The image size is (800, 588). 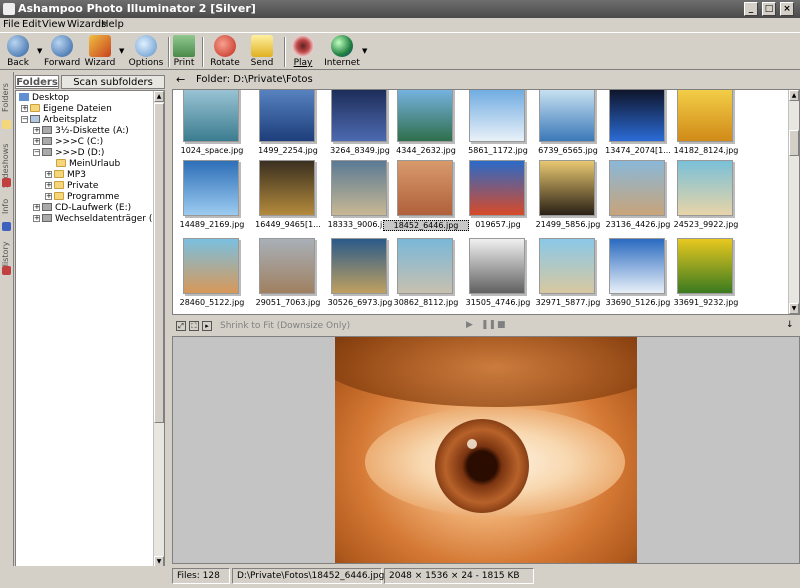 I want to click on thumbnail-scrollbar: ▲ ▼, so click(x=793, y=202).